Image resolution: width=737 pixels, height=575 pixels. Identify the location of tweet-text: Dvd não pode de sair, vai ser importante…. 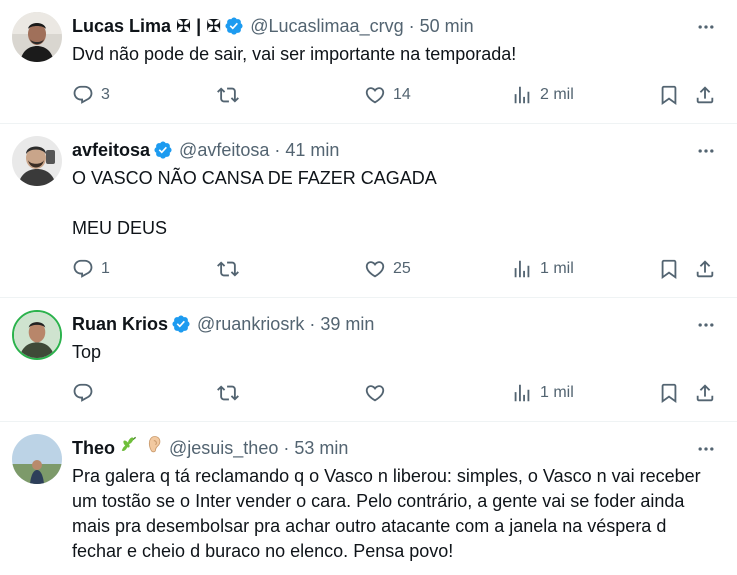
(294, 54).